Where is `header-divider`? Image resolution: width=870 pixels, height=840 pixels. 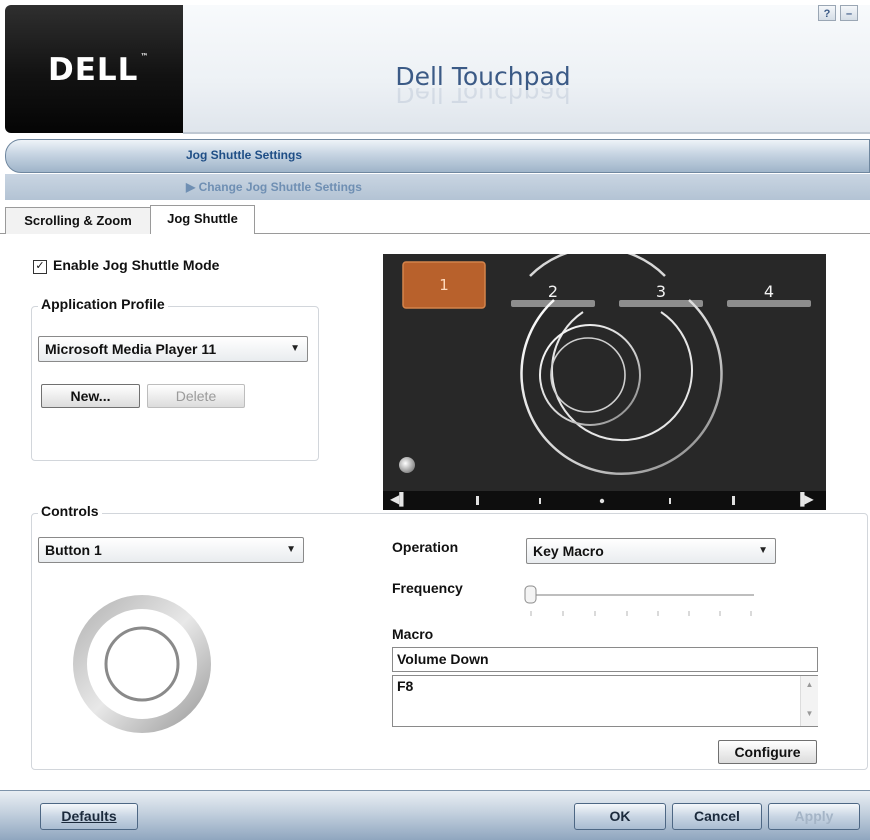 header-divider is located at coordinates (526, 133).